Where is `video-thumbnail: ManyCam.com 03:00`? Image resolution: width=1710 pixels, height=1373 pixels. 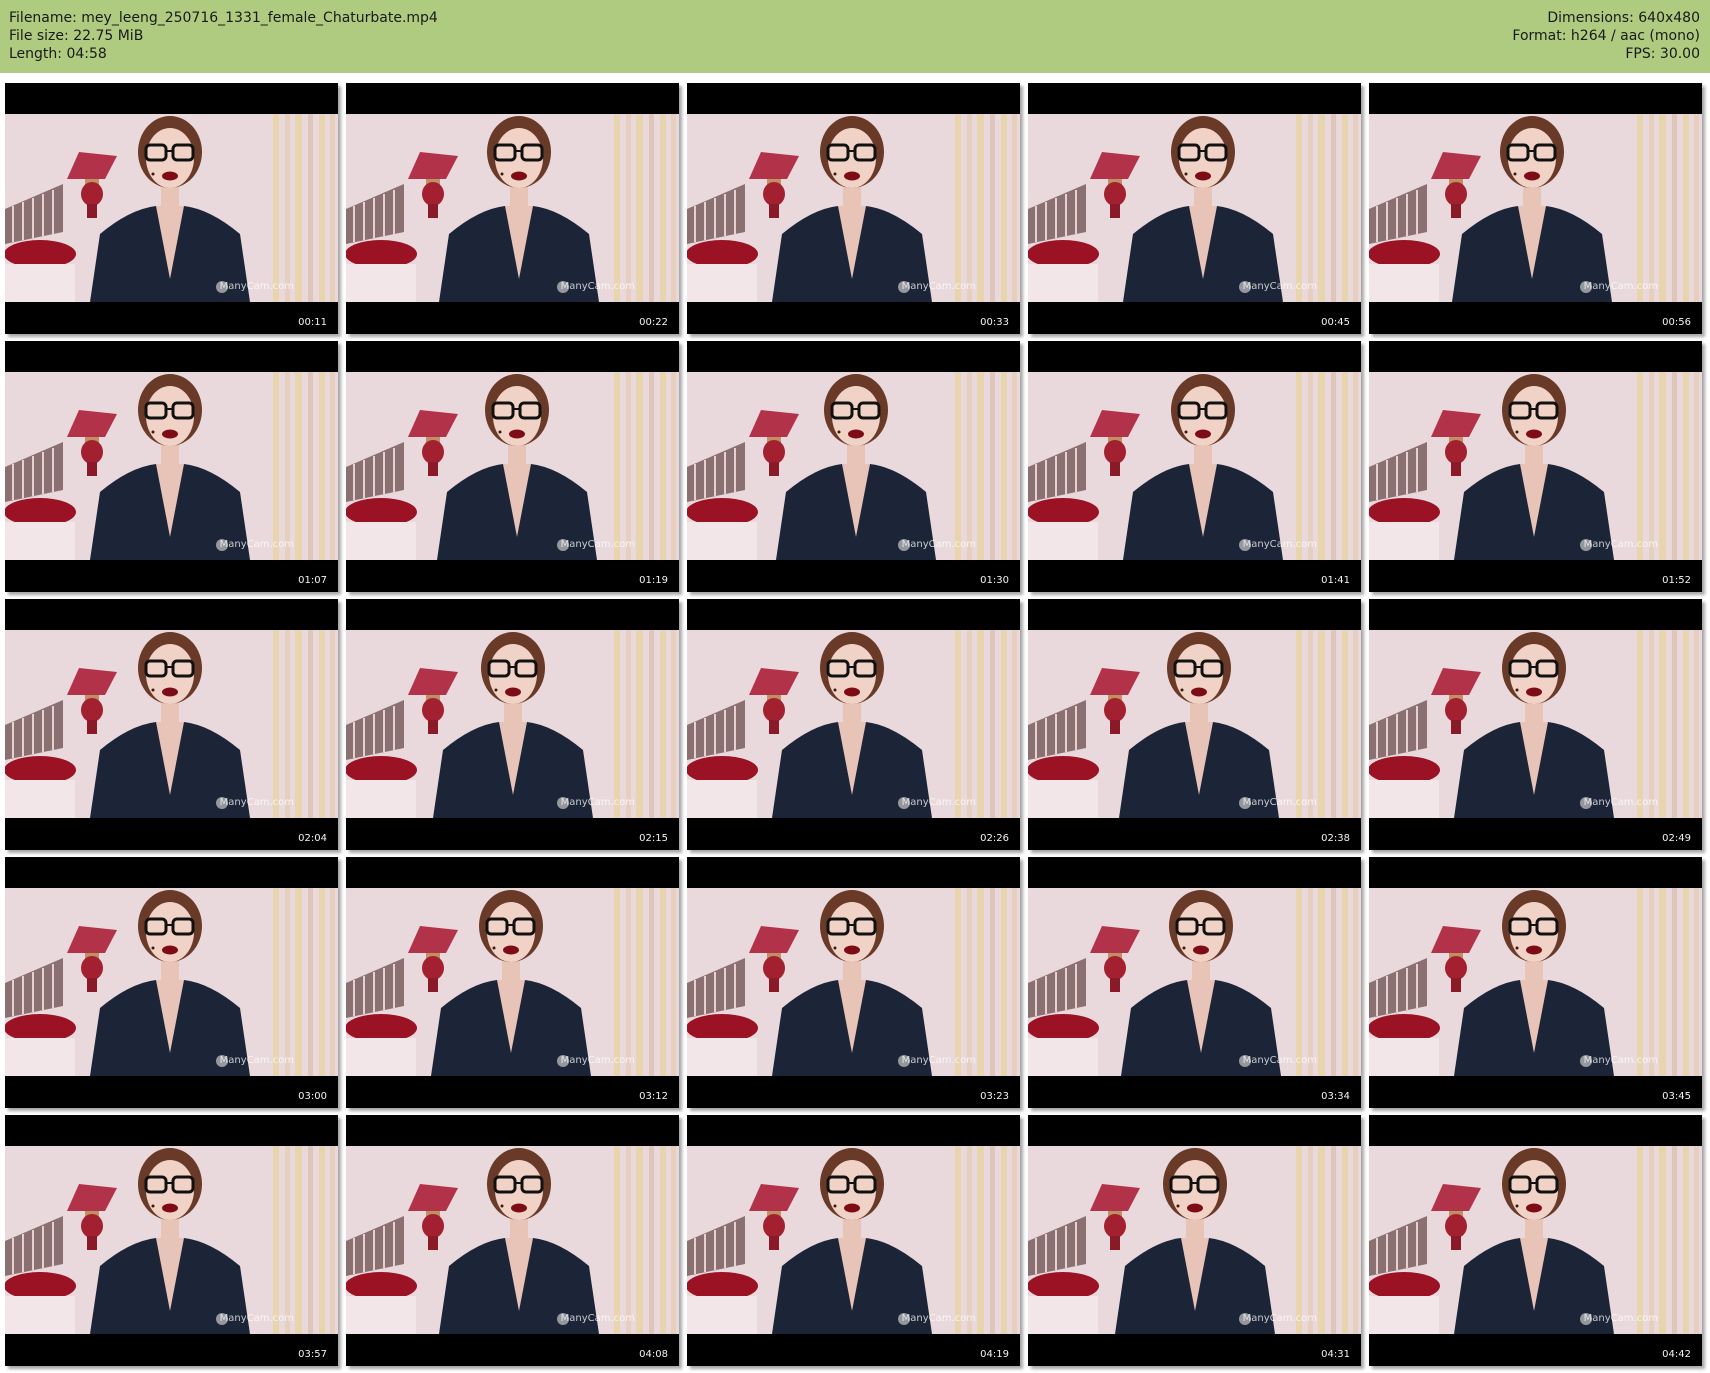
video-thumbnail: ManyCam.com 03:00 is located at coordinates (171, 982).